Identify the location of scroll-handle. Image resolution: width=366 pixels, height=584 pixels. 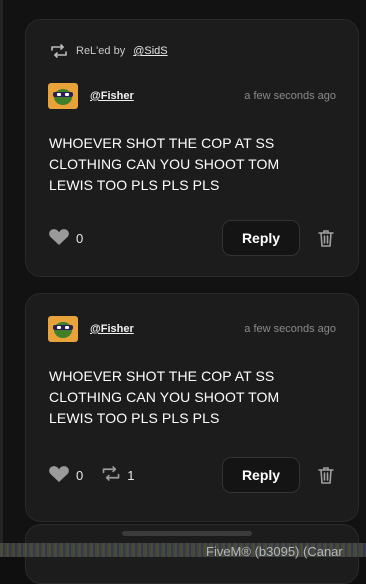
(187, 533).